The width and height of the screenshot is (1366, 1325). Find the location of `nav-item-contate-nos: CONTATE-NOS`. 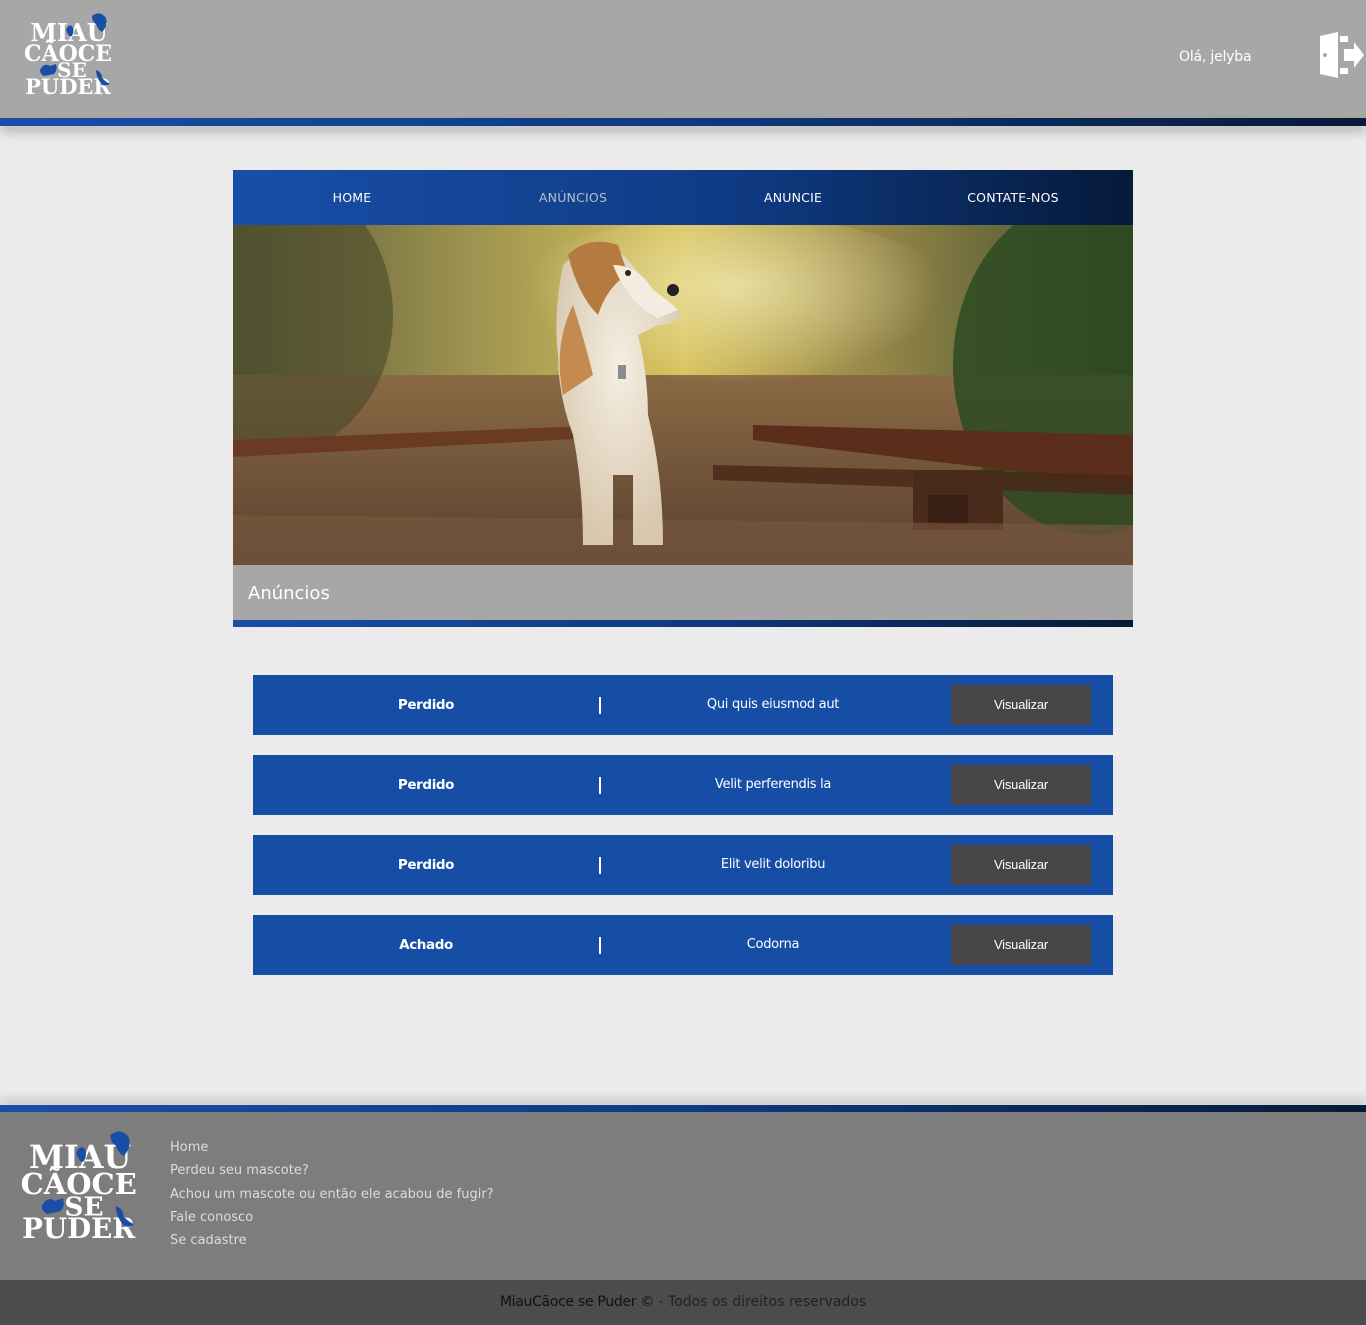

nav-item-contate-nos: CONTATE-NOS is located at coordinates (1013, 197).